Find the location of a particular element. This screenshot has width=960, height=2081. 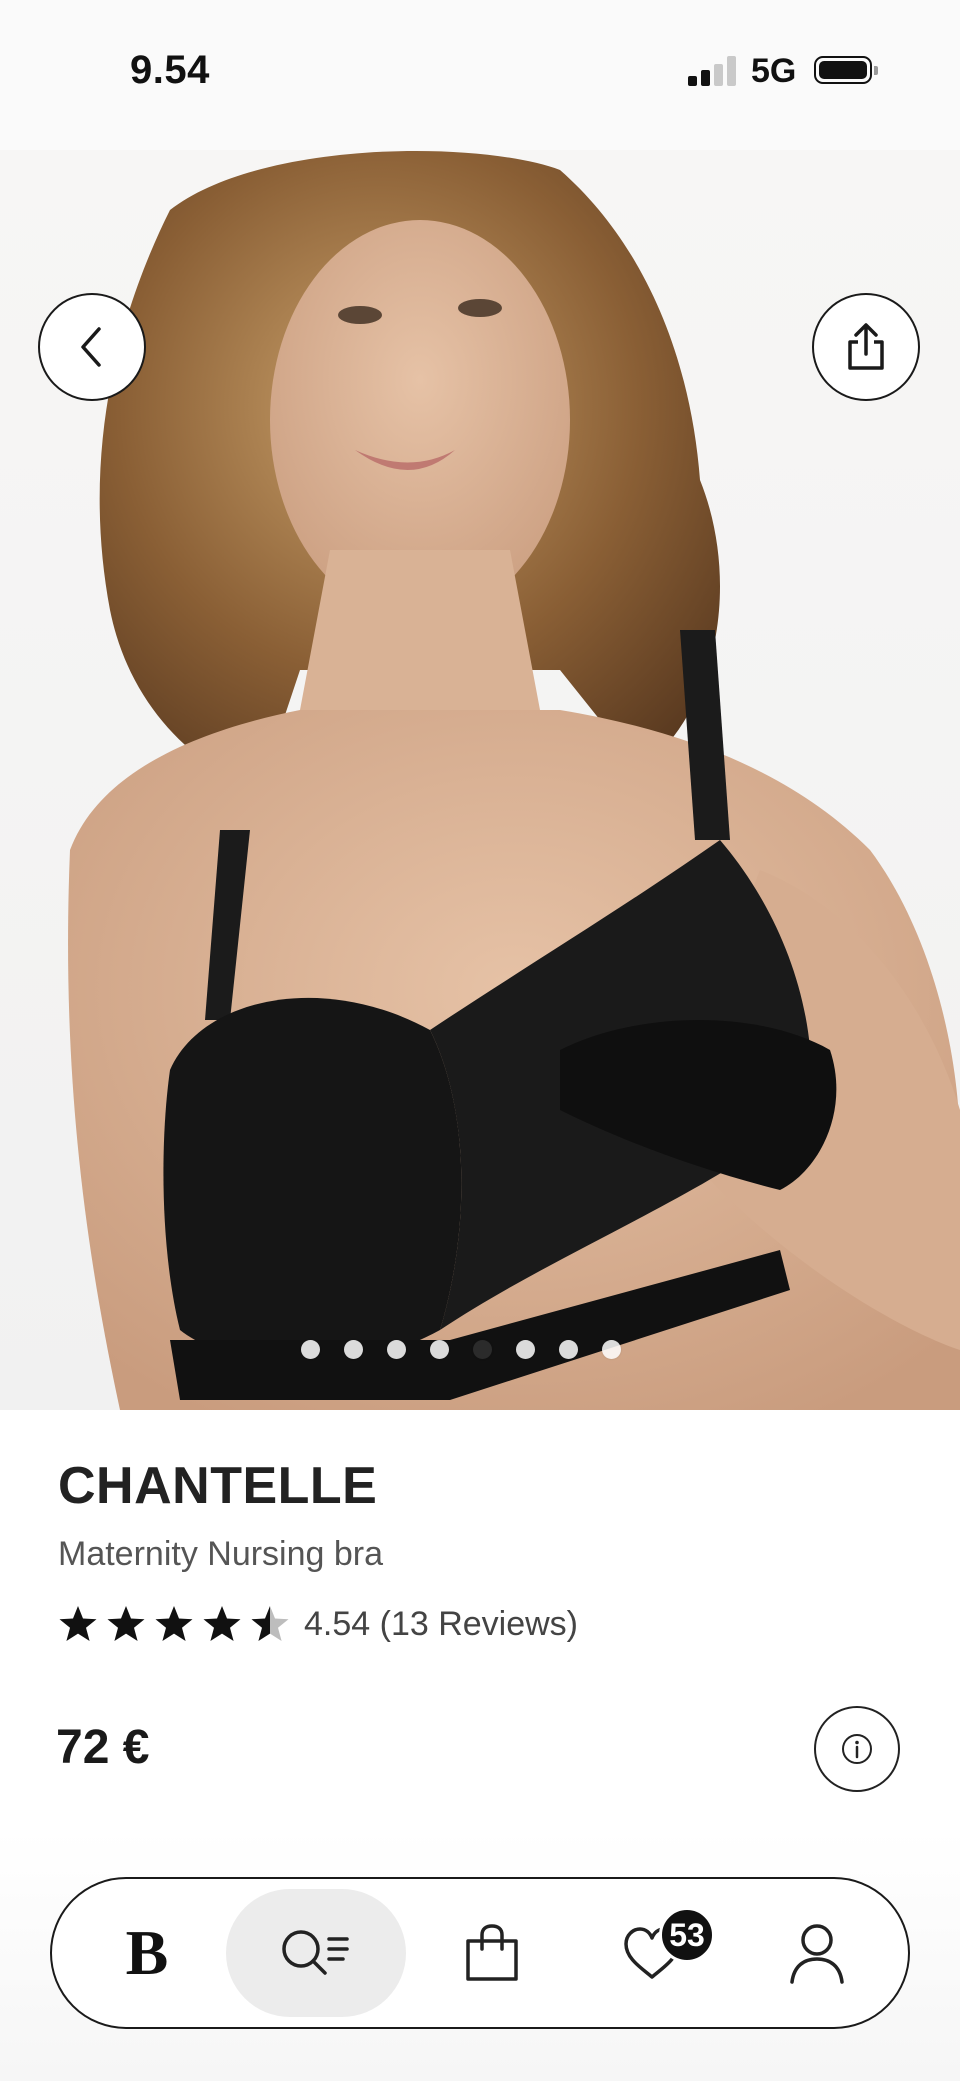

product-brand: CHANTELLE is located at coordinates (217, 1486).